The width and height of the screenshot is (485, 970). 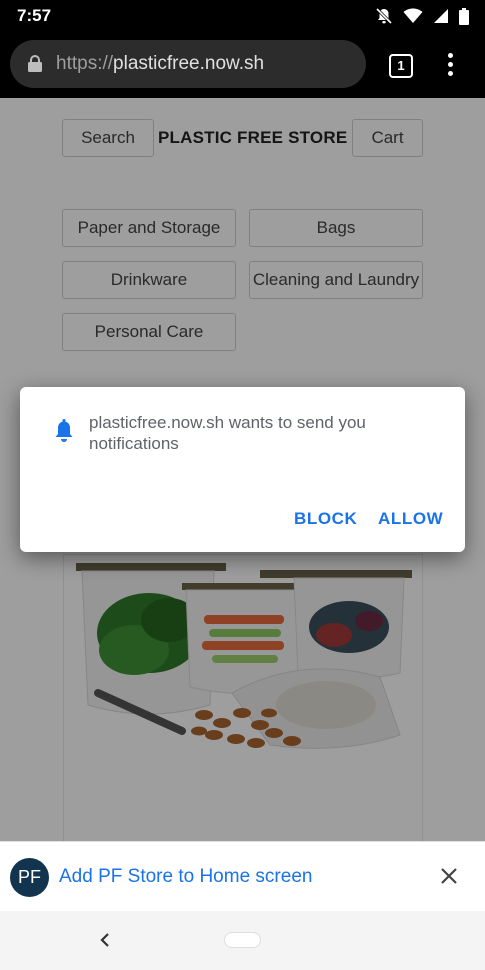 I want to click on home-button, so click(x=242, y=940).